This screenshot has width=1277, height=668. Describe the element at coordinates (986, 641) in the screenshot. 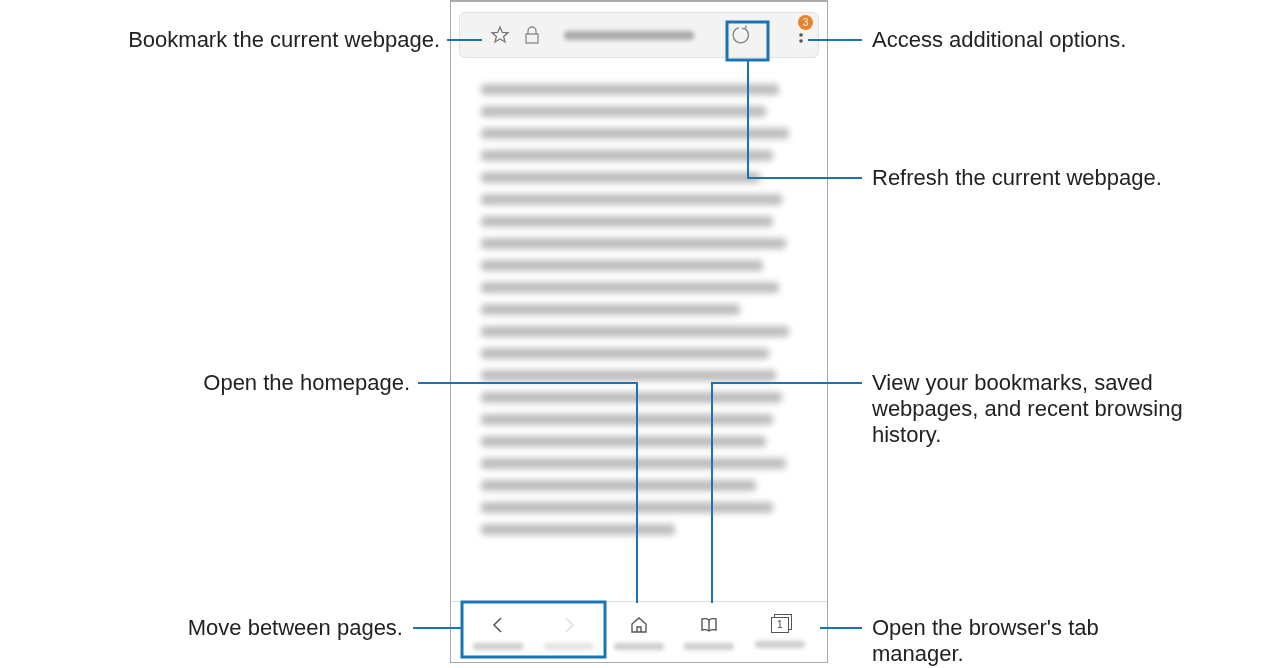

I see `callout-text: Open the browser's tab manager.` at that location.